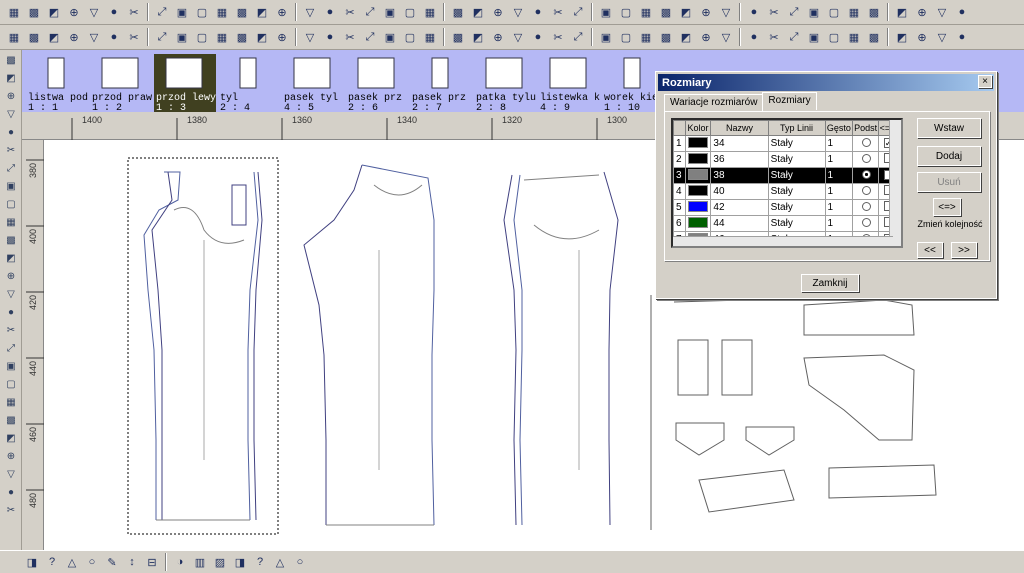  Describe the element at coordinates (949, 128) in the screenshot. I see `insert-button: Wstaw` at that location.